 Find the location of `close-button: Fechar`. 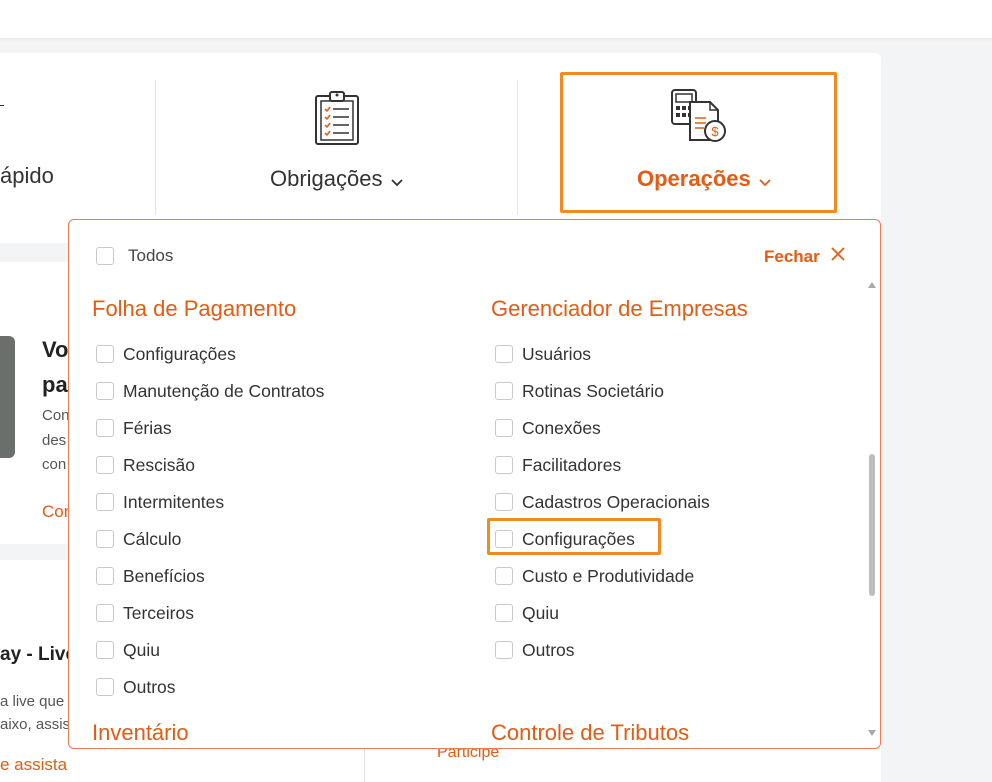

close-button: Fechar is located at coordinates (805, 256).